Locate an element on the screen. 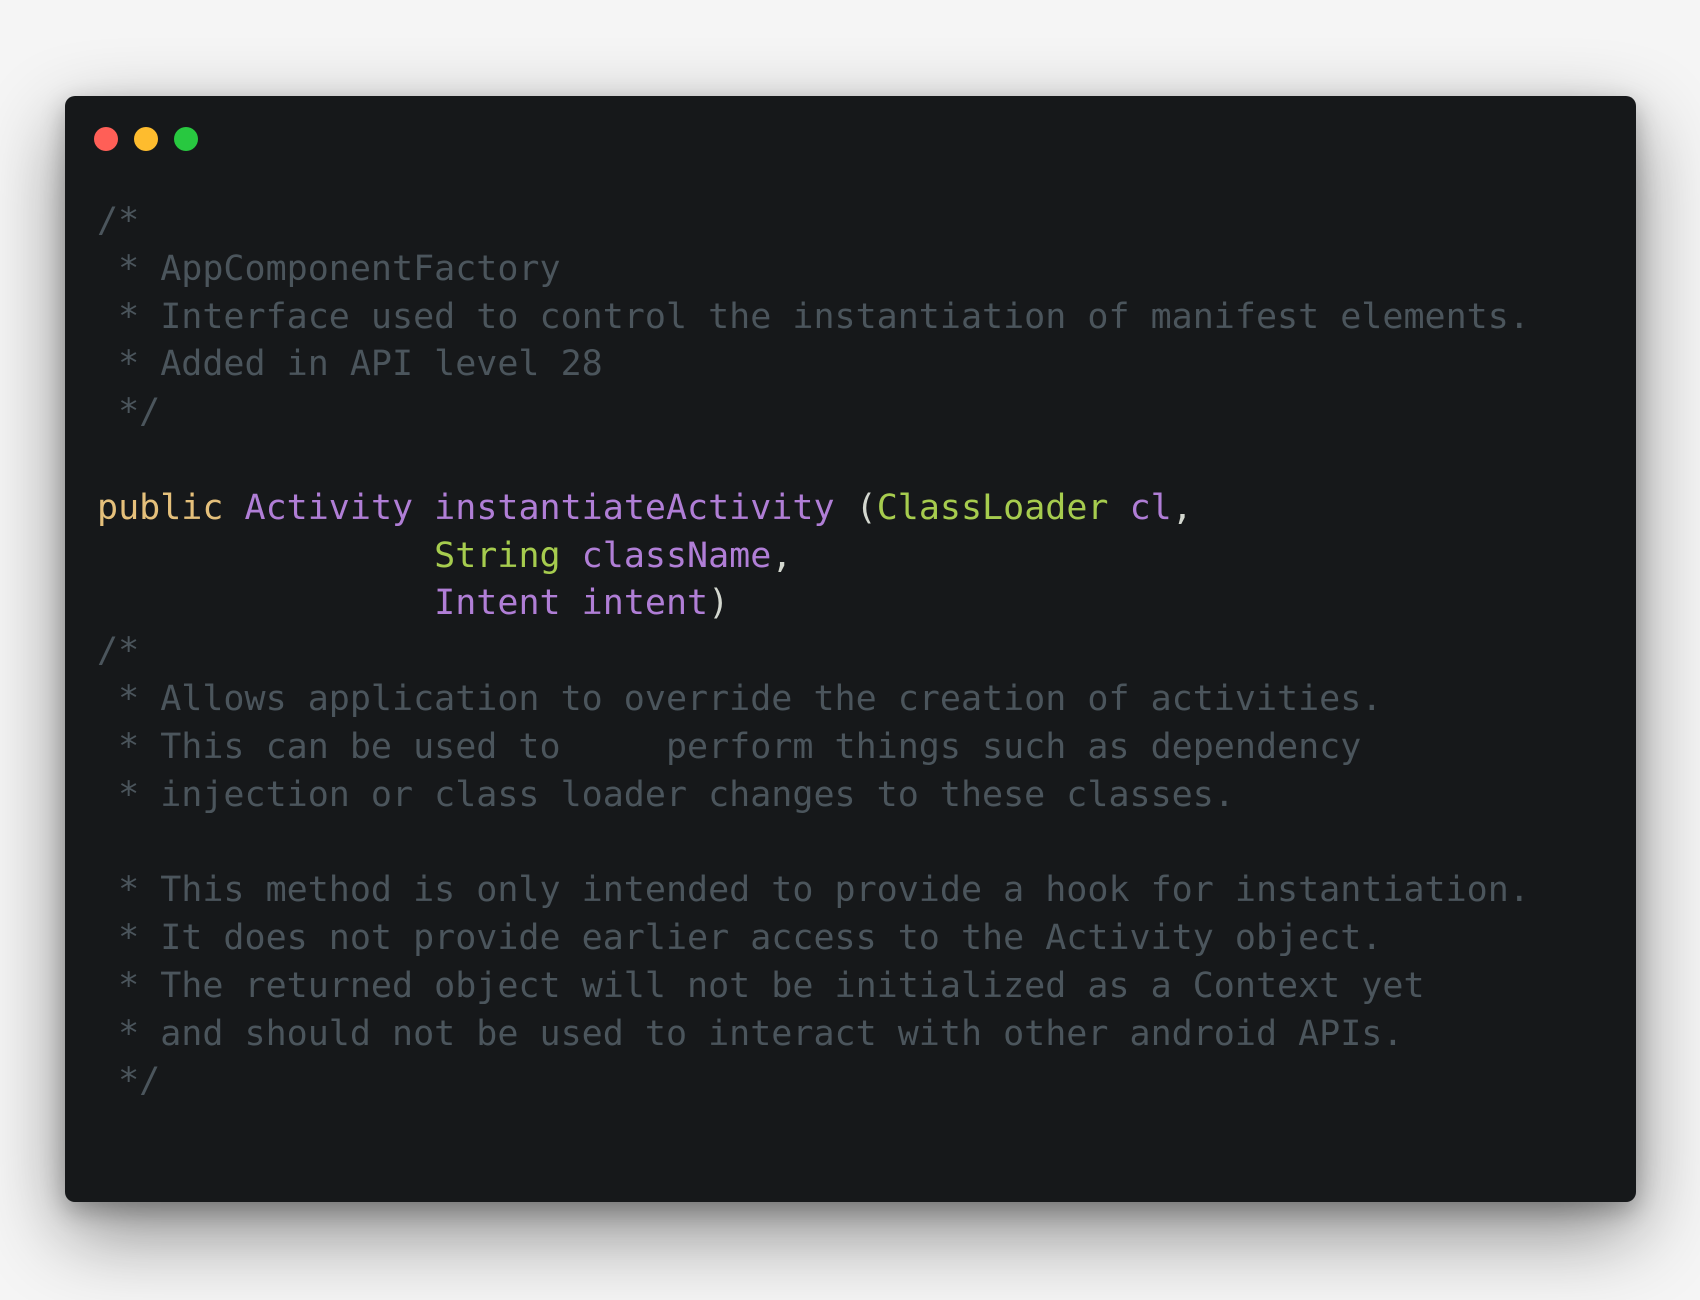 Image resolution: width=1700 pixels, height=1300 pixels. code-token-punct: ( is located at coordinates (855, 507).